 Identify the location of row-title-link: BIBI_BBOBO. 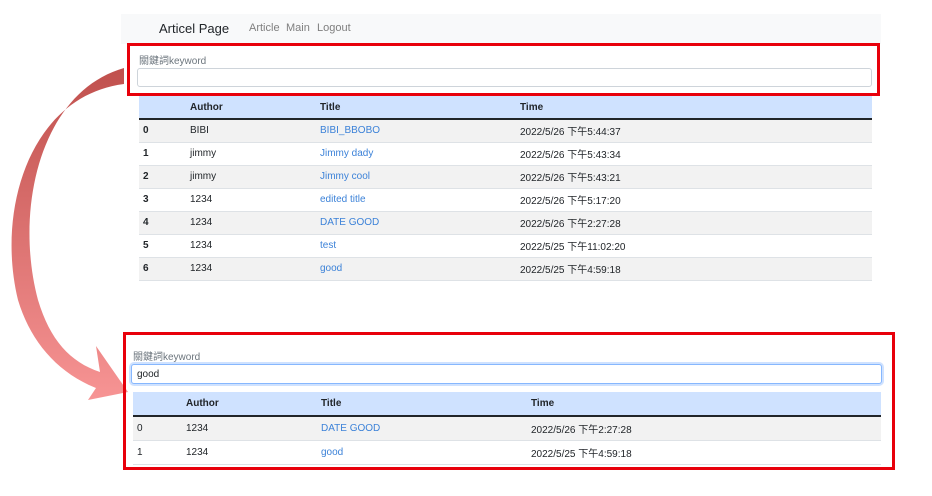
(416, 130).